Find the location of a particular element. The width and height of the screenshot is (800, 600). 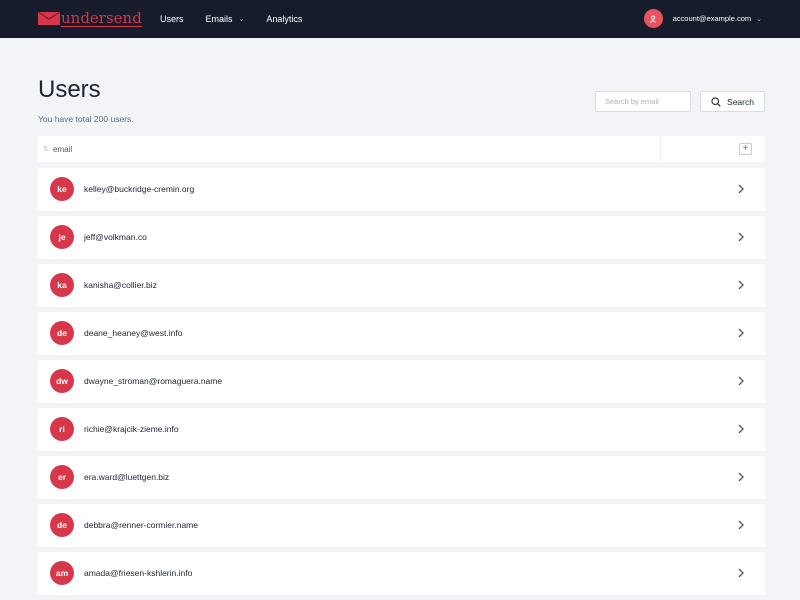

main-nav: Users Emails ⌄ Analytics is located at coordinates (242, 19).